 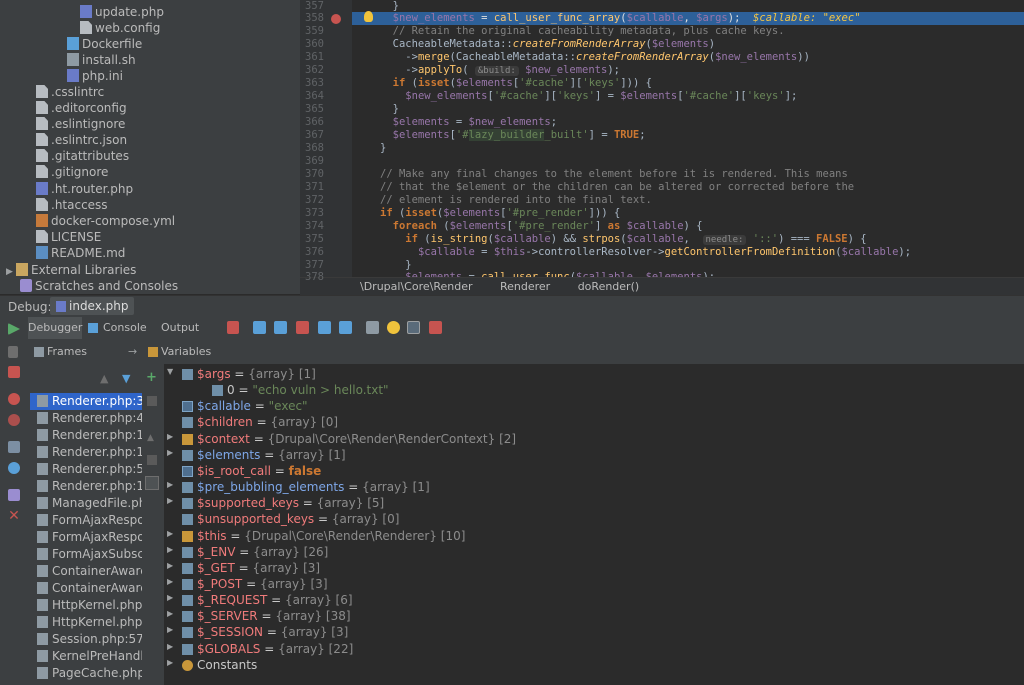 What do you see at coordinates (99, 286) in the screenshot?
I see `tree-item: Scratches and Consoles` at bounding box center [99, 286].